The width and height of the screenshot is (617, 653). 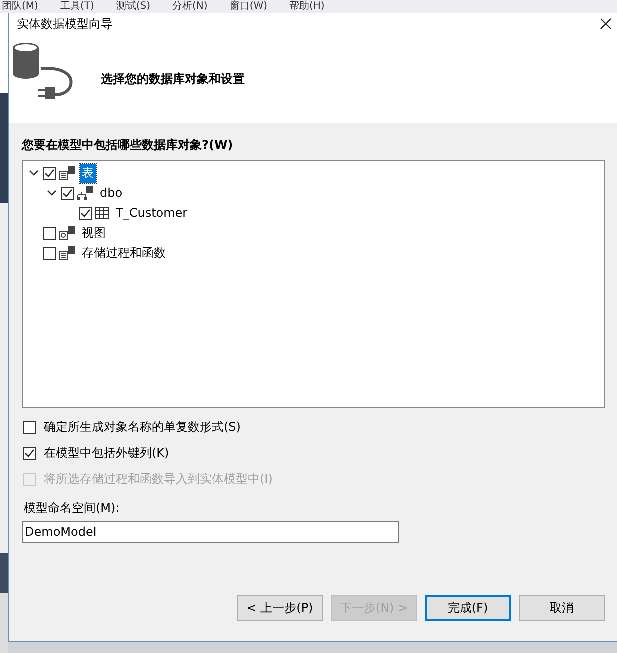 I want to click on tree-item: T_Customer, so click(x=152, y=213).